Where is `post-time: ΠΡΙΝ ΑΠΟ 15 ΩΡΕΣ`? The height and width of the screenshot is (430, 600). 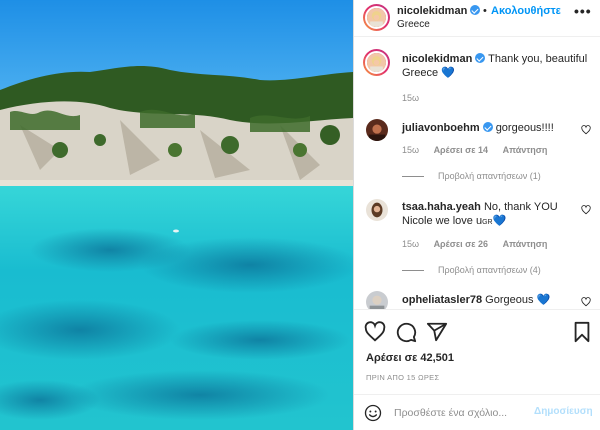 post-time: ΠΡΙΝ ΑΠΟ 15 ΩΡΕΣ is located at coordinates (402, 377).